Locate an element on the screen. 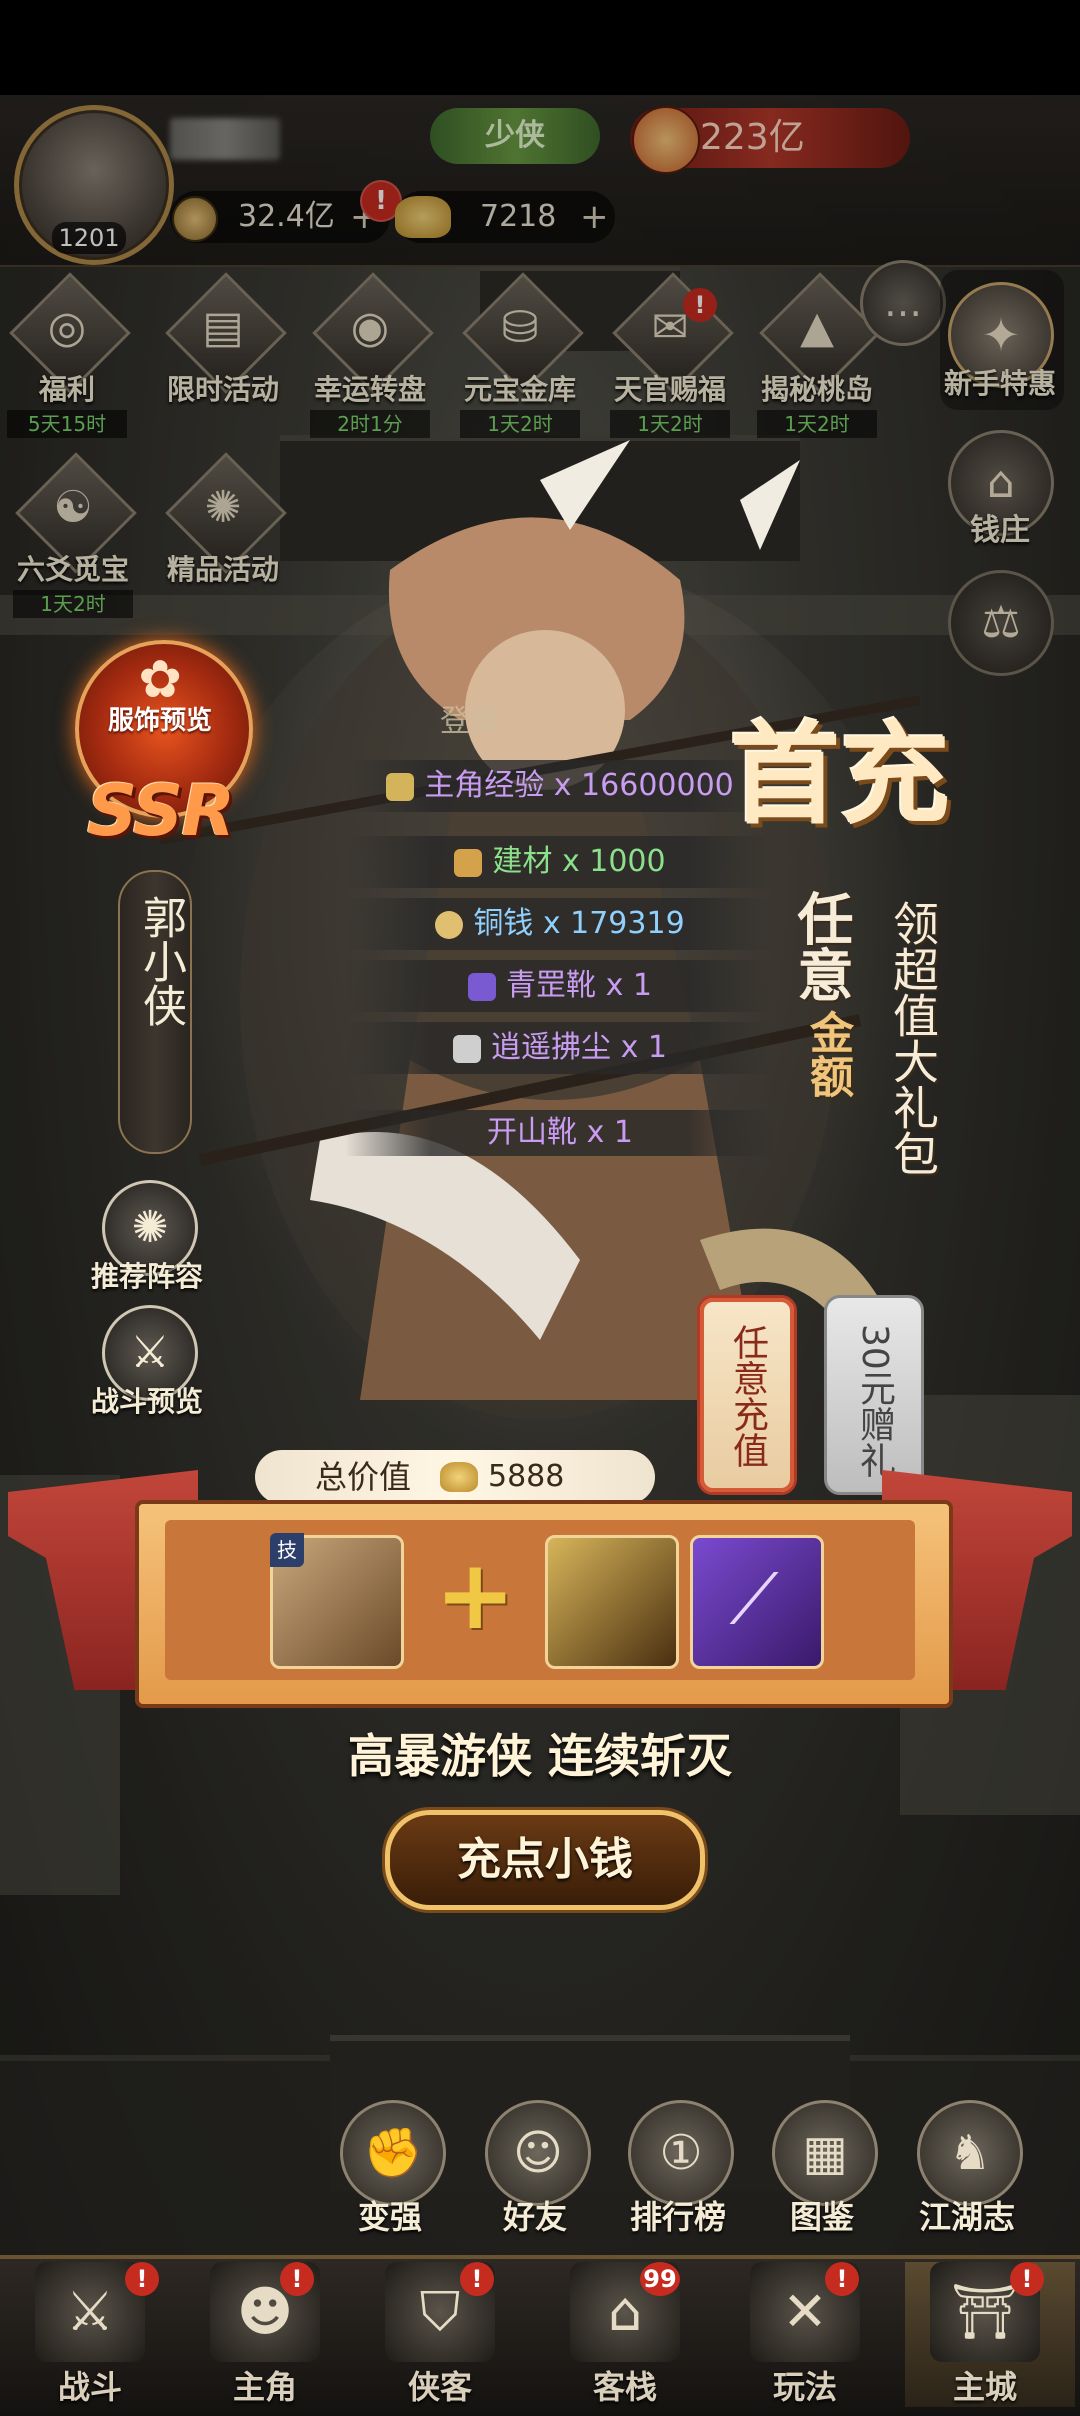  any-amount-text: 任意 is located at coordinates (820, 946).